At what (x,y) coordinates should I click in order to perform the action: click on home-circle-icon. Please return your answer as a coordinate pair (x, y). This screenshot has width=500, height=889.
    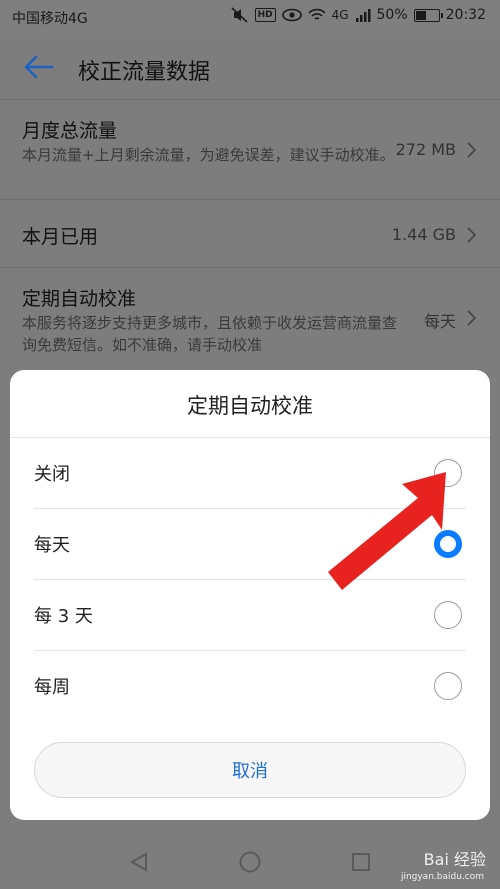
    Looking at the image, I should click on (250, 862).